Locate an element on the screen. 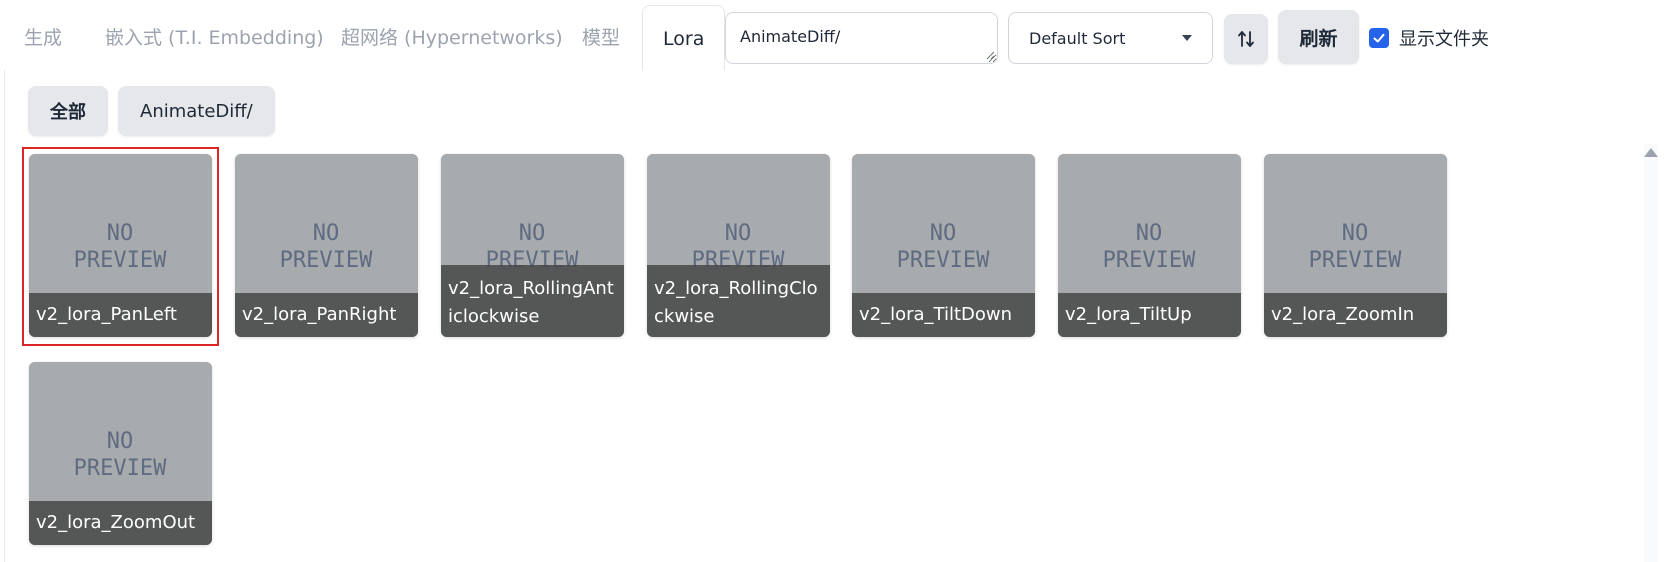 The image size is (1678, 562). show-dirs-toggle: 显示文件夹 is located at coordinates (1429, 38).